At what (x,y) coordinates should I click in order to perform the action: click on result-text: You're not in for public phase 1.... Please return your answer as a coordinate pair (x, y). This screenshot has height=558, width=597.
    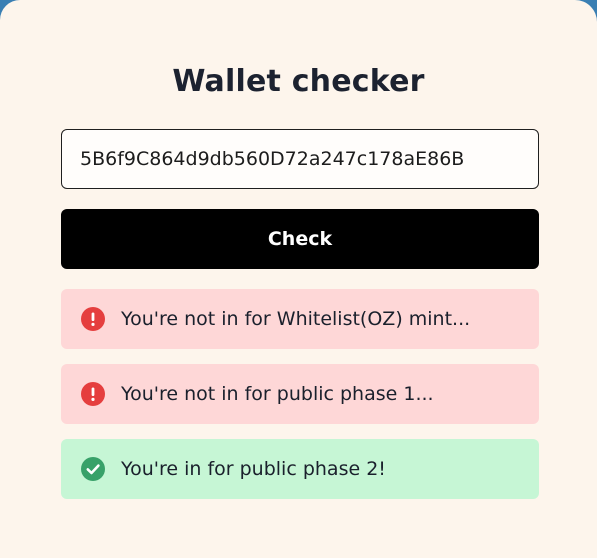
    Looking at the image, I should click on (277, 394).